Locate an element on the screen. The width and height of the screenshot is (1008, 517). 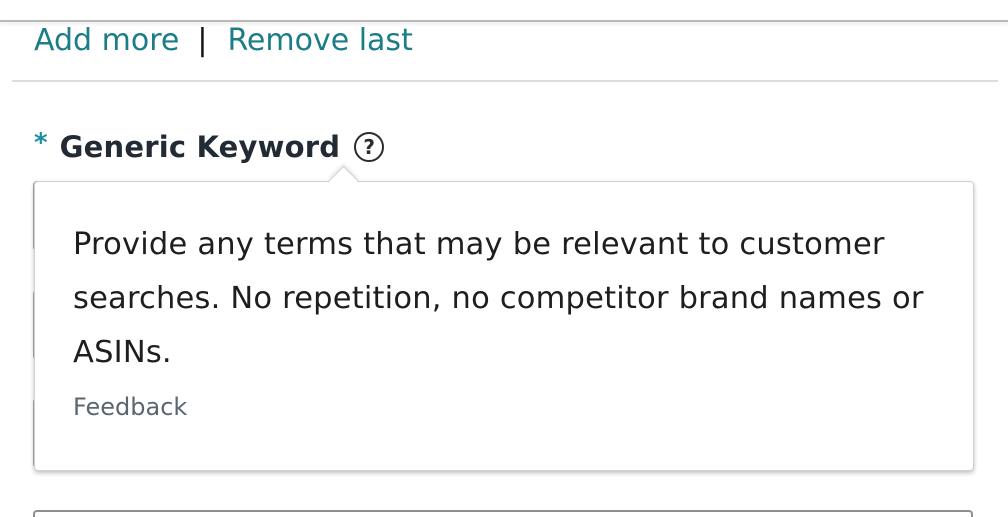
field-label-text: Generic Keyword is located at coordinates (200, 147).